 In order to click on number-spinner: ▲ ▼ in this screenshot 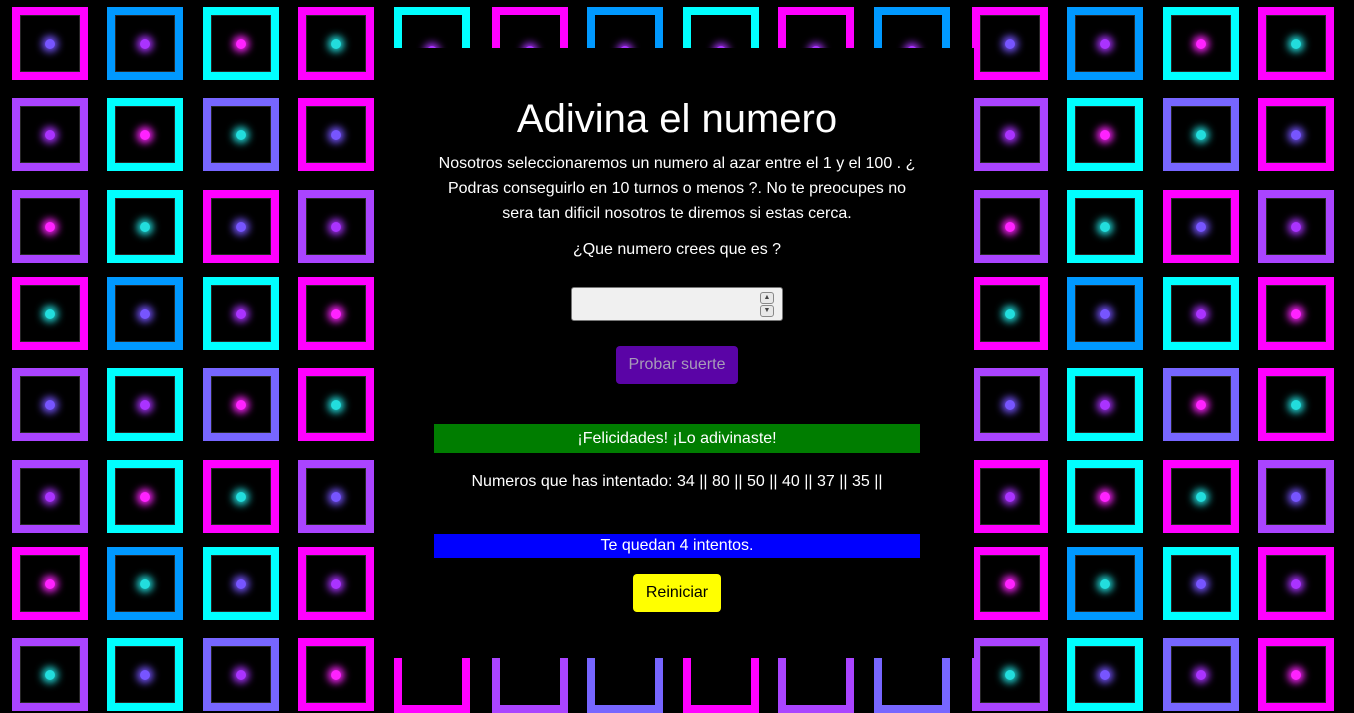, I will do `click(767, 304)`.